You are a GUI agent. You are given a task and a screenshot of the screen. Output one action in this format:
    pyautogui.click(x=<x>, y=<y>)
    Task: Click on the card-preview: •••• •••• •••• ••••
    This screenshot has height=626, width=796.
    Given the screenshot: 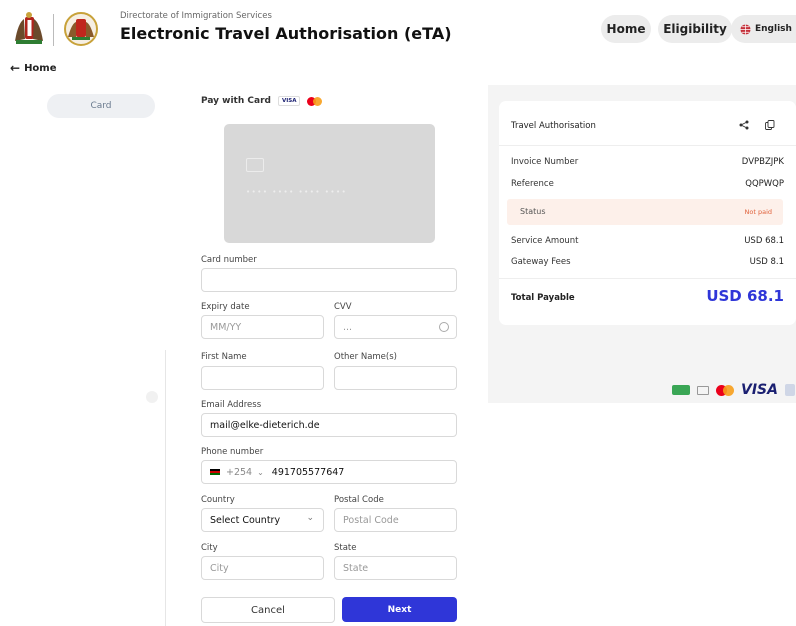 What is the action you would take?
    pyautogui.click(x=329, y=183)
    